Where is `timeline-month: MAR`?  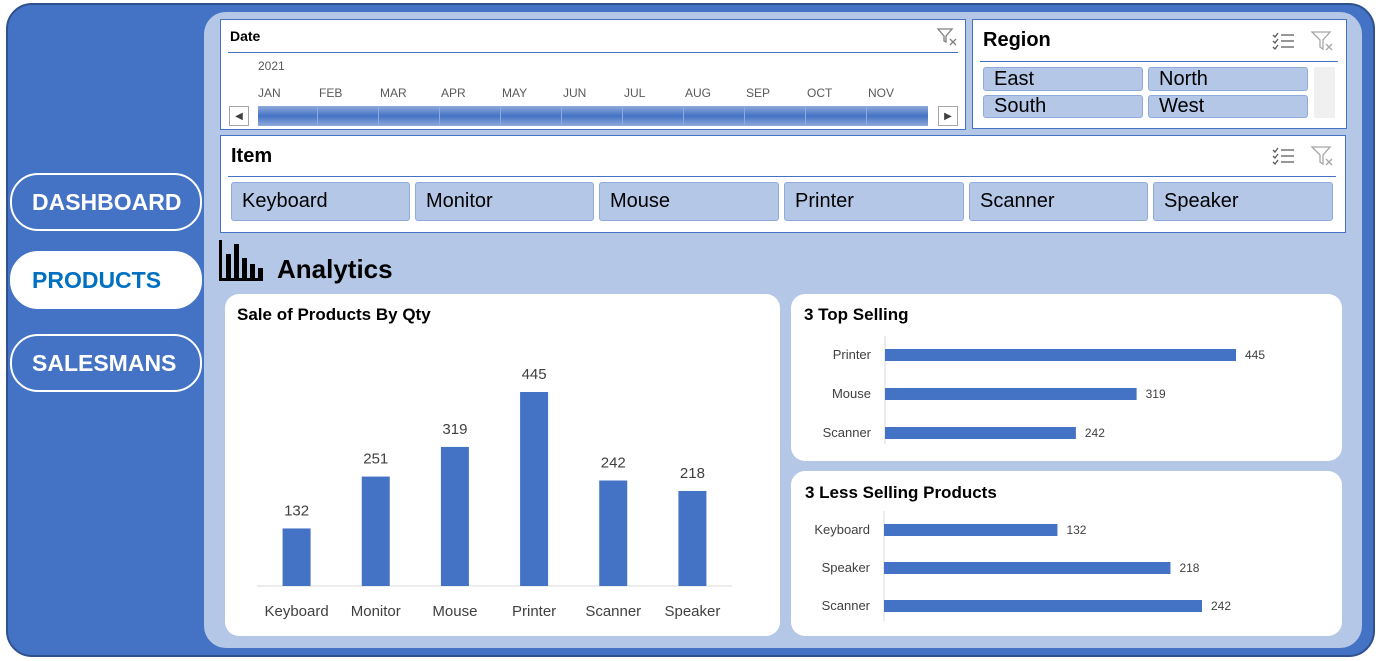
timeline-month: MAR is located at coordinates (393, 93).